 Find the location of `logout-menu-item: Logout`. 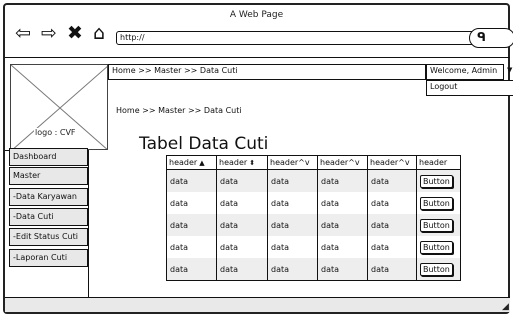

logout-menu-item: Logout is located at coordinates (469, 88).